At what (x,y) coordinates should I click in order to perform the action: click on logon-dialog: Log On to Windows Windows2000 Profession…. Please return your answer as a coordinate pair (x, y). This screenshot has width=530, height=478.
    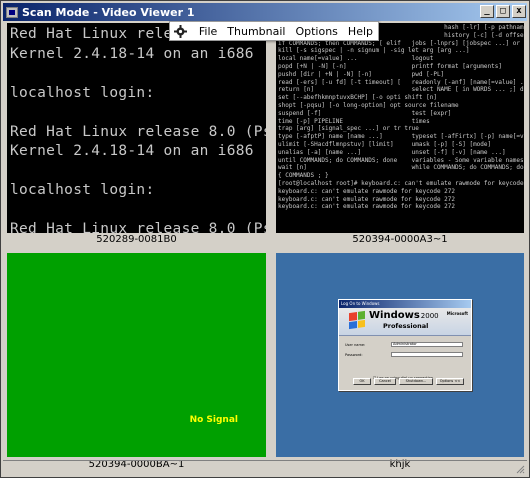
    Looking at the image, I should click on (405, 345).